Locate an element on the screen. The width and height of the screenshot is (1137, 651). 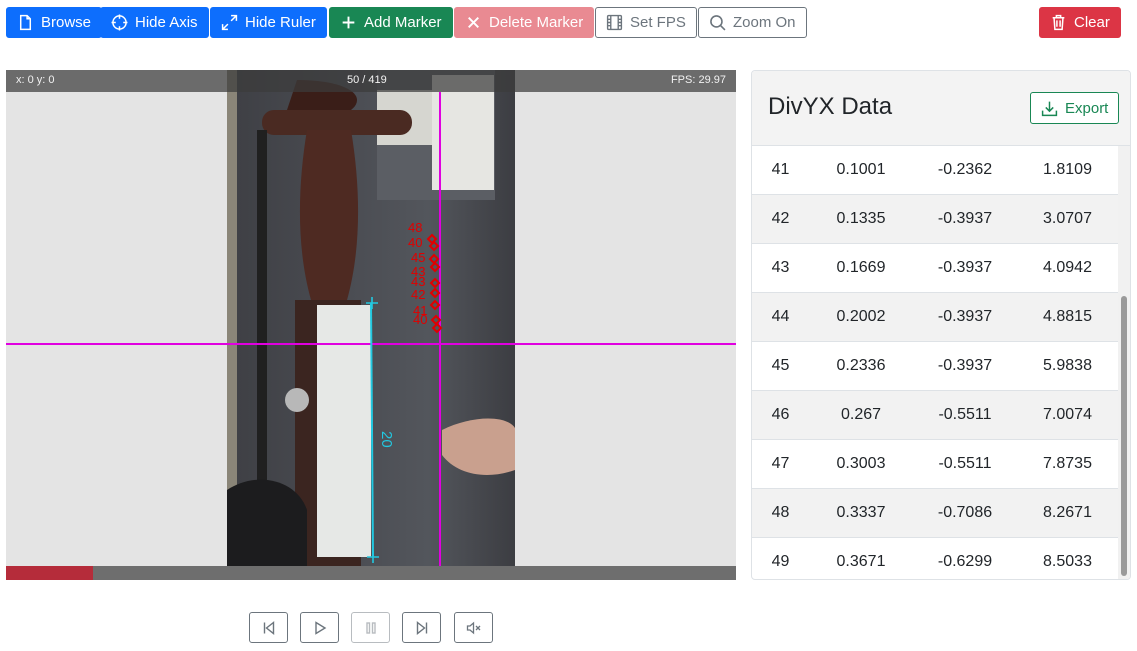
video-progress-fill is located at coordinates (49, 573).